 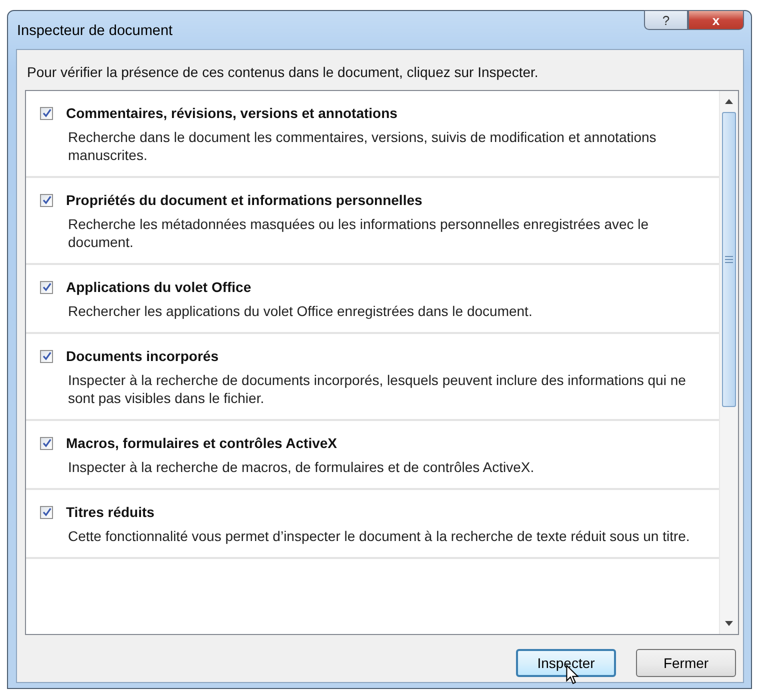 What do you see at coordinates (95, 31) in the screenshot?
I see `window-title: Inspecteur de document` at bounding box center [95, 31].